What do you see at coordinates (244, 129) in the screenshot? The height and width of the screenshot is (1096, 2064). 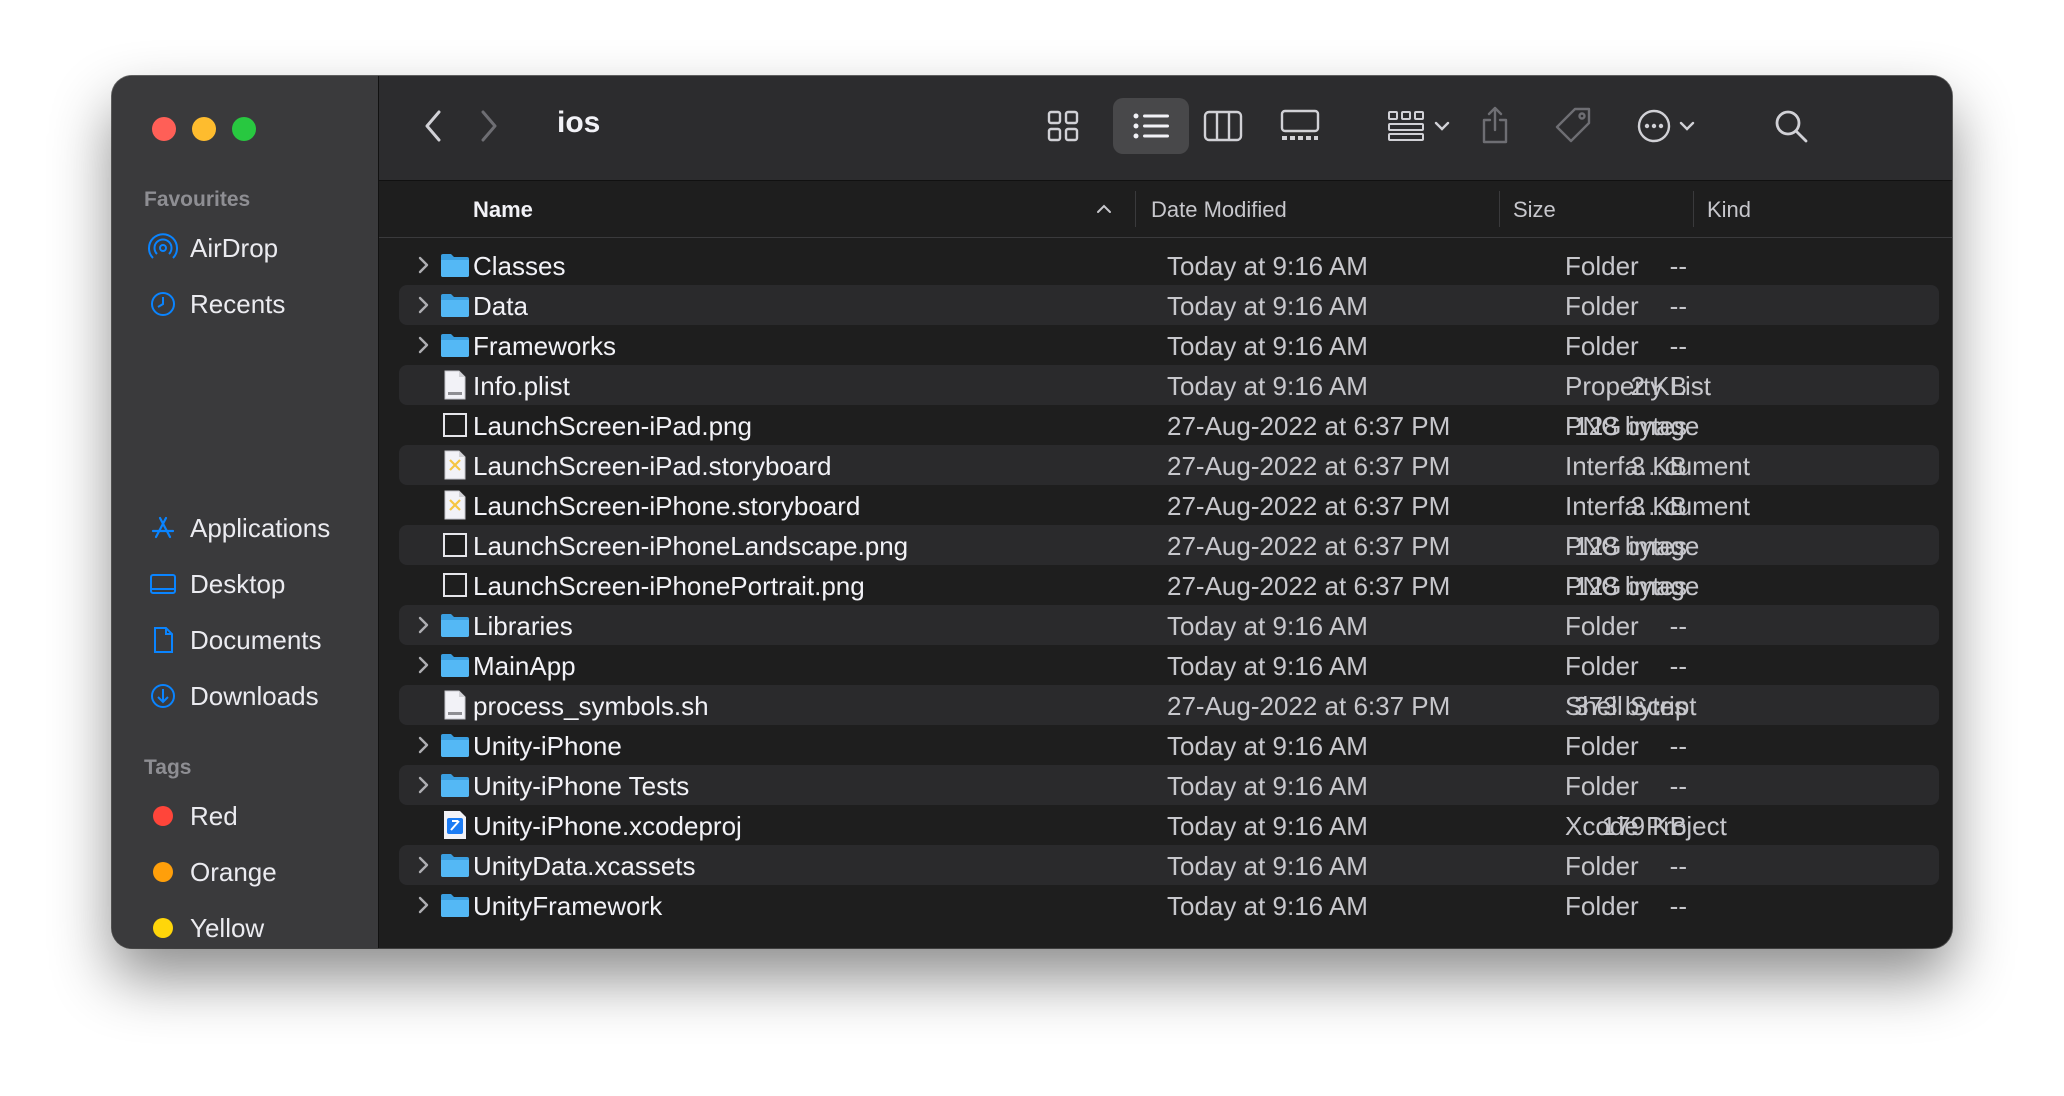 I see `zoom-button` at bounding box center [244, 129].